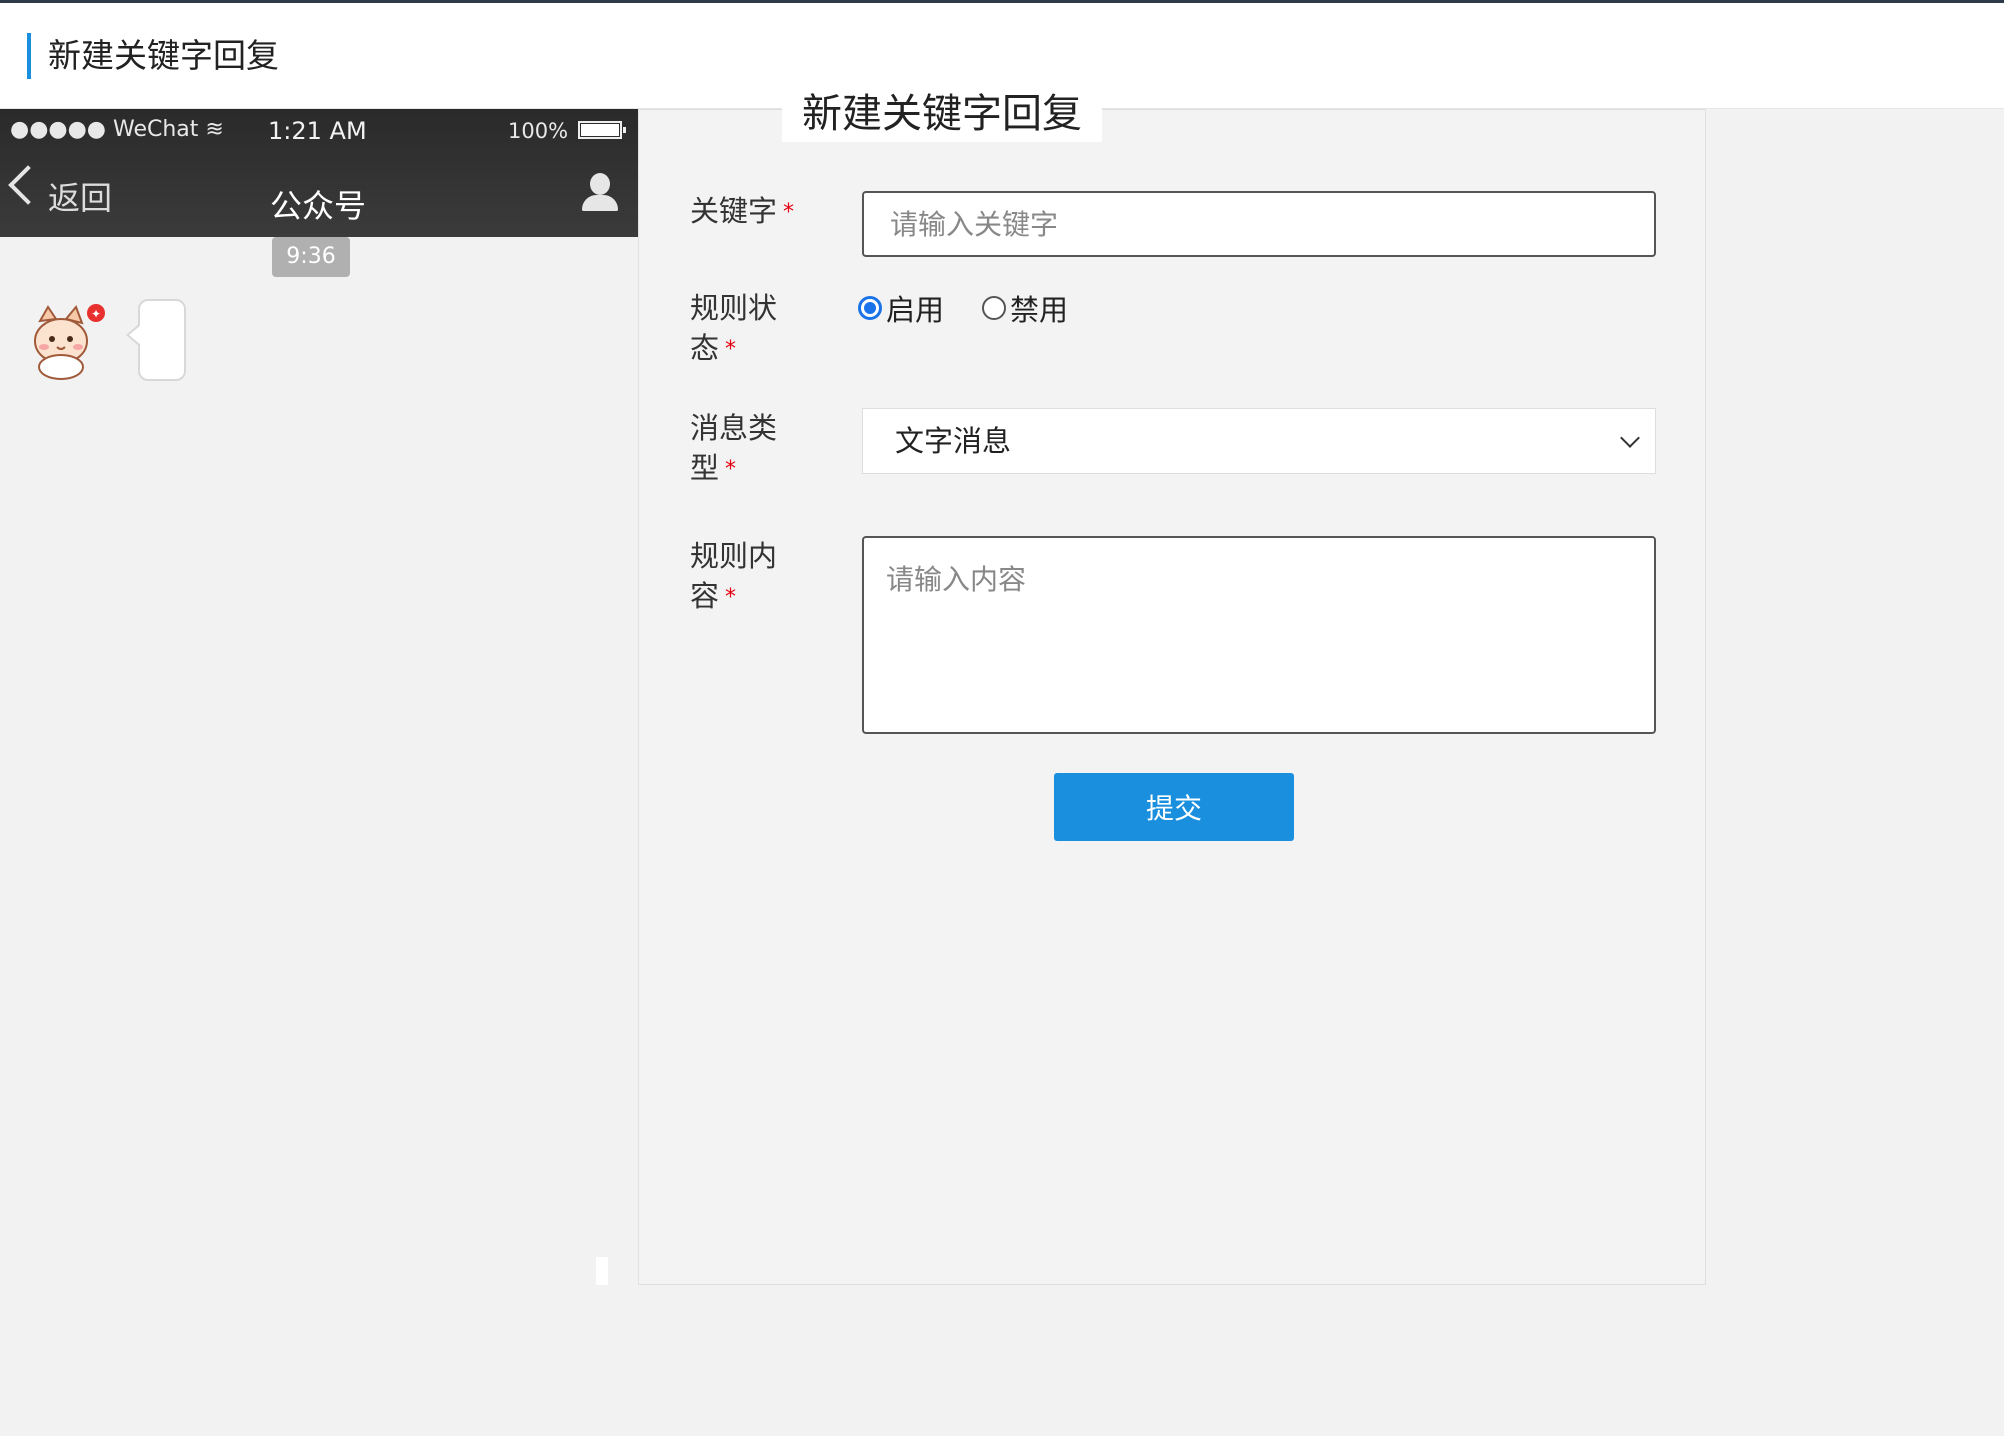 Image resolution: width=2004 pixels, height=1436 pixels. I want to click on header-accent-bar, so click(29, 56).